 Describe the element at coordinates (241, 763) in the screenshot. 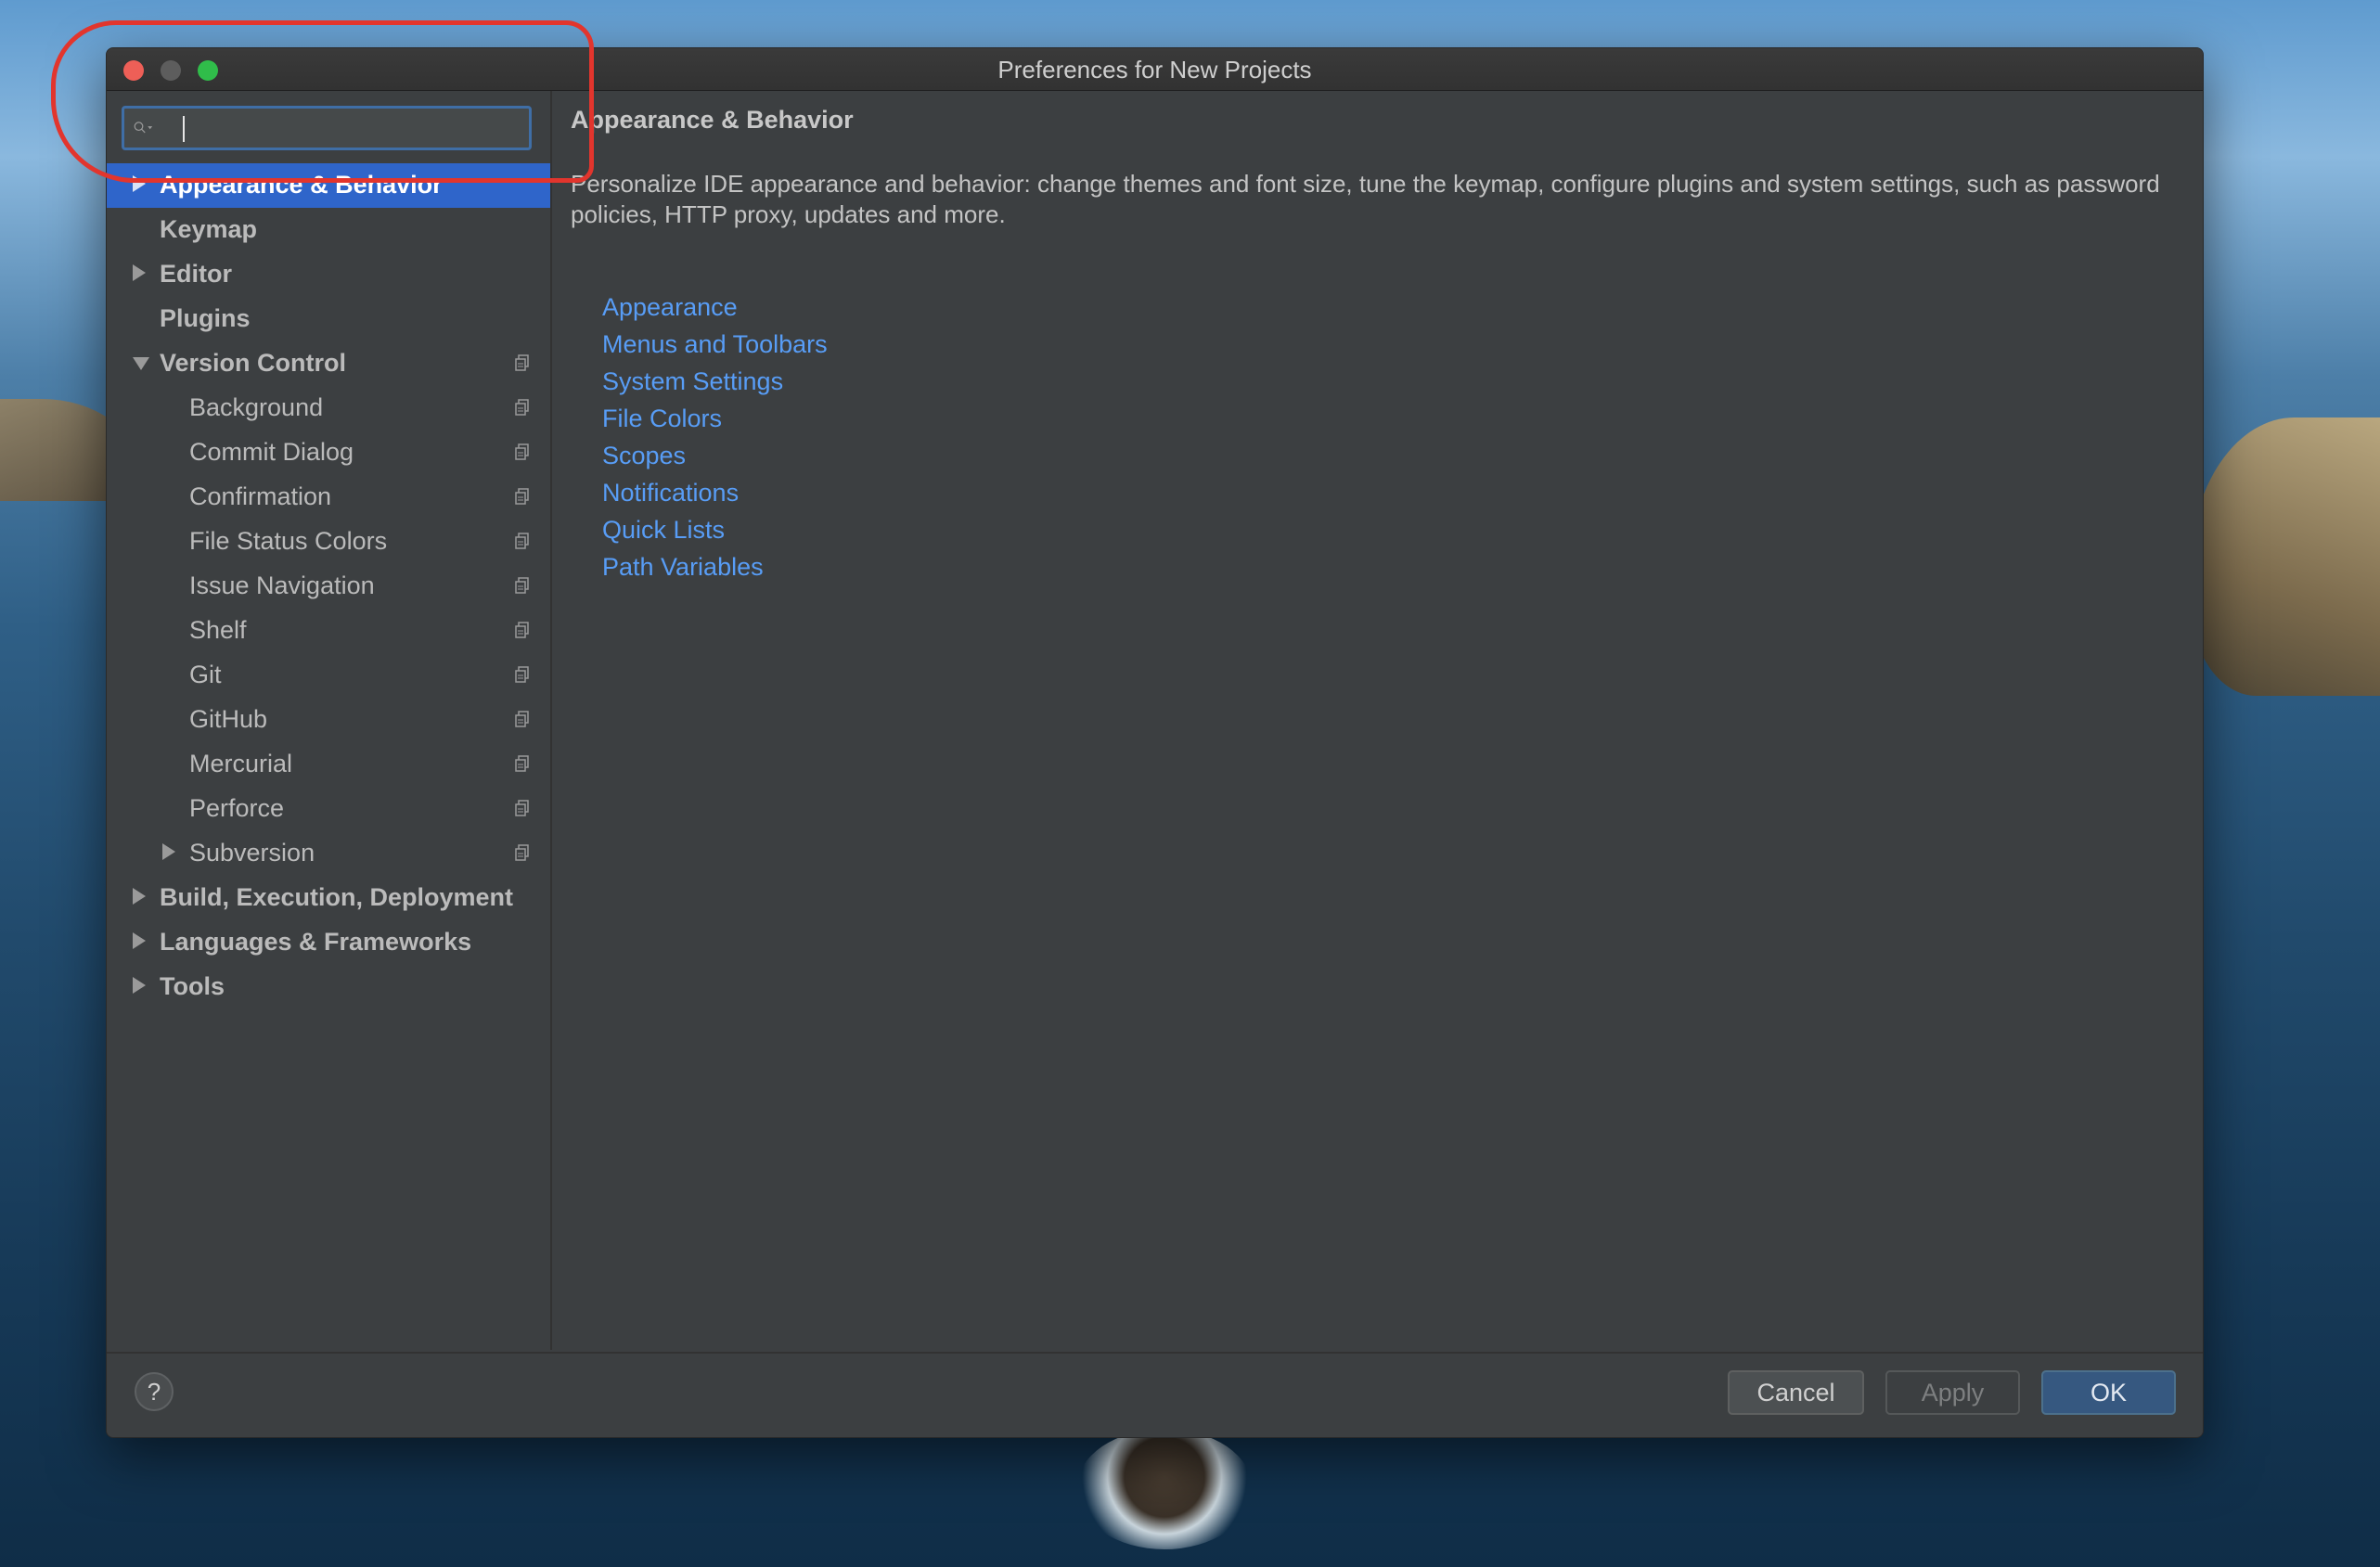

I see `sidebar-item-label: Mercurial` at that location.